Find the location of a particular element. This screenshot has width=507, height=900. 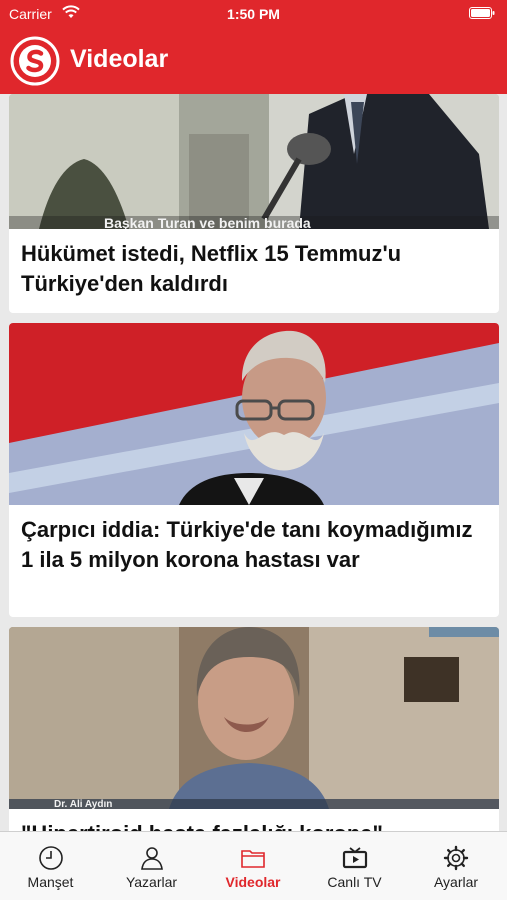

video-thumbnail: Başkan Turan ve benim burada is located at coordinates (254, 161).